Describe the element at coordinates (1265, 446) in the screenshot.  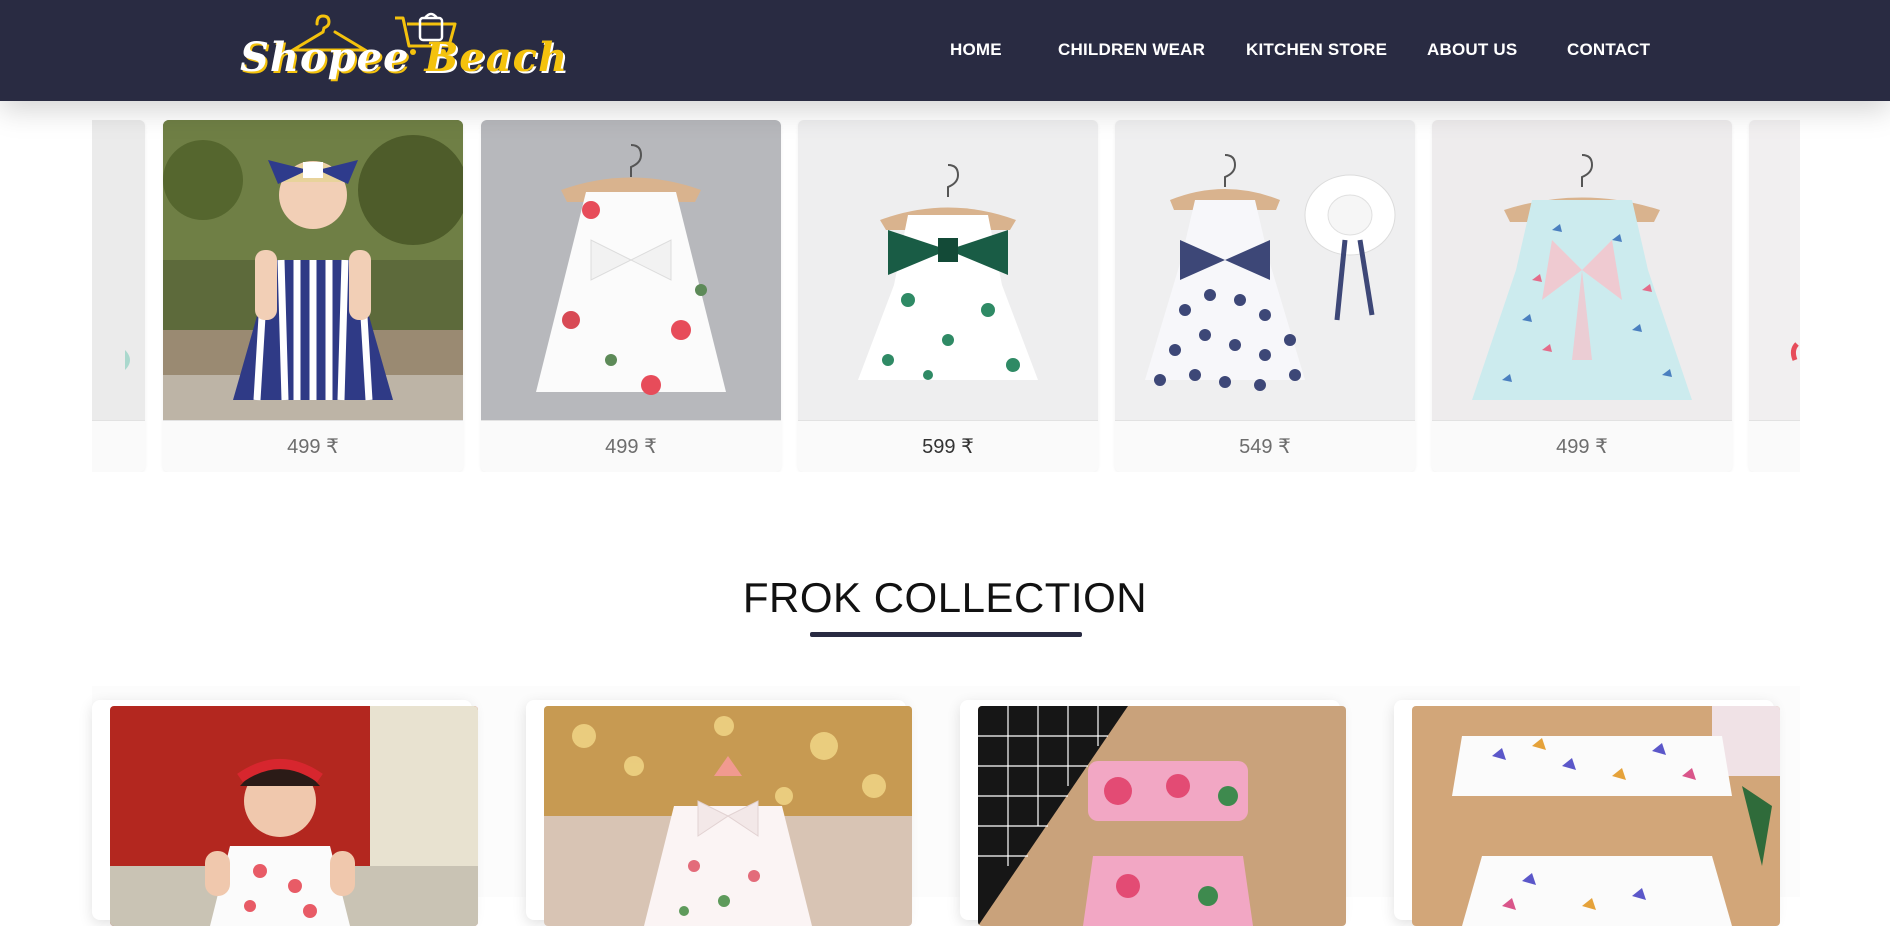
I see `product-price: 549 ₹` at that location.